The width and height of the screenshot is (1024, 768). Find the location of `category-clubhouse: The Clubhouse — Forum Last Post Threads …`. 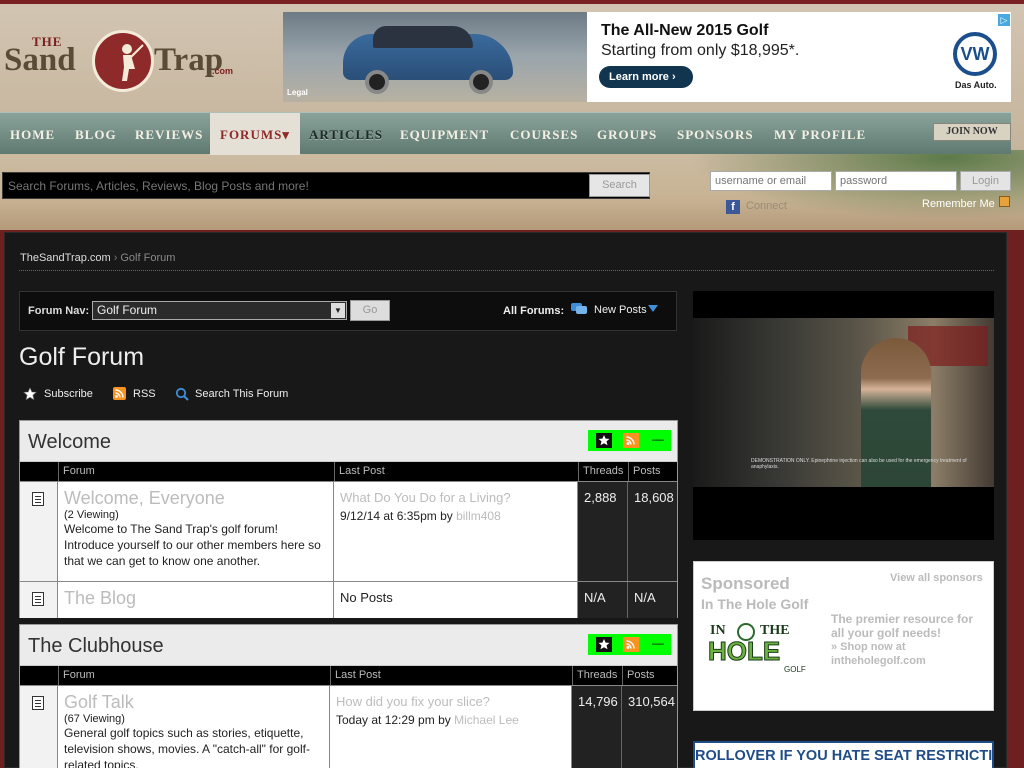

category-clubhouse: The Clubhouse — Forum Last Post Threads … is located at coordinates (348, 696).